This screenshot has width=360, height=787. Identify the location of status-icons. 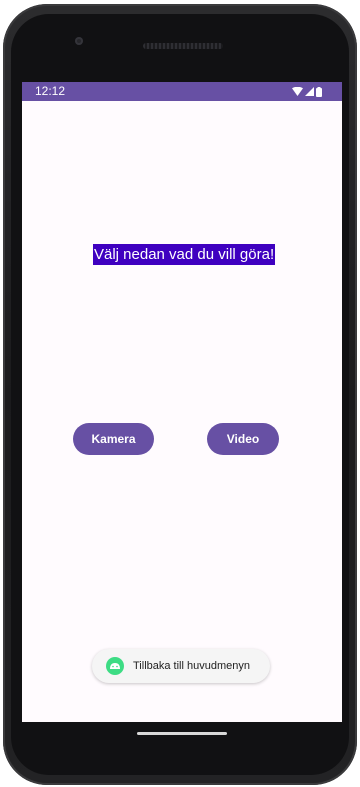
(307, 91).